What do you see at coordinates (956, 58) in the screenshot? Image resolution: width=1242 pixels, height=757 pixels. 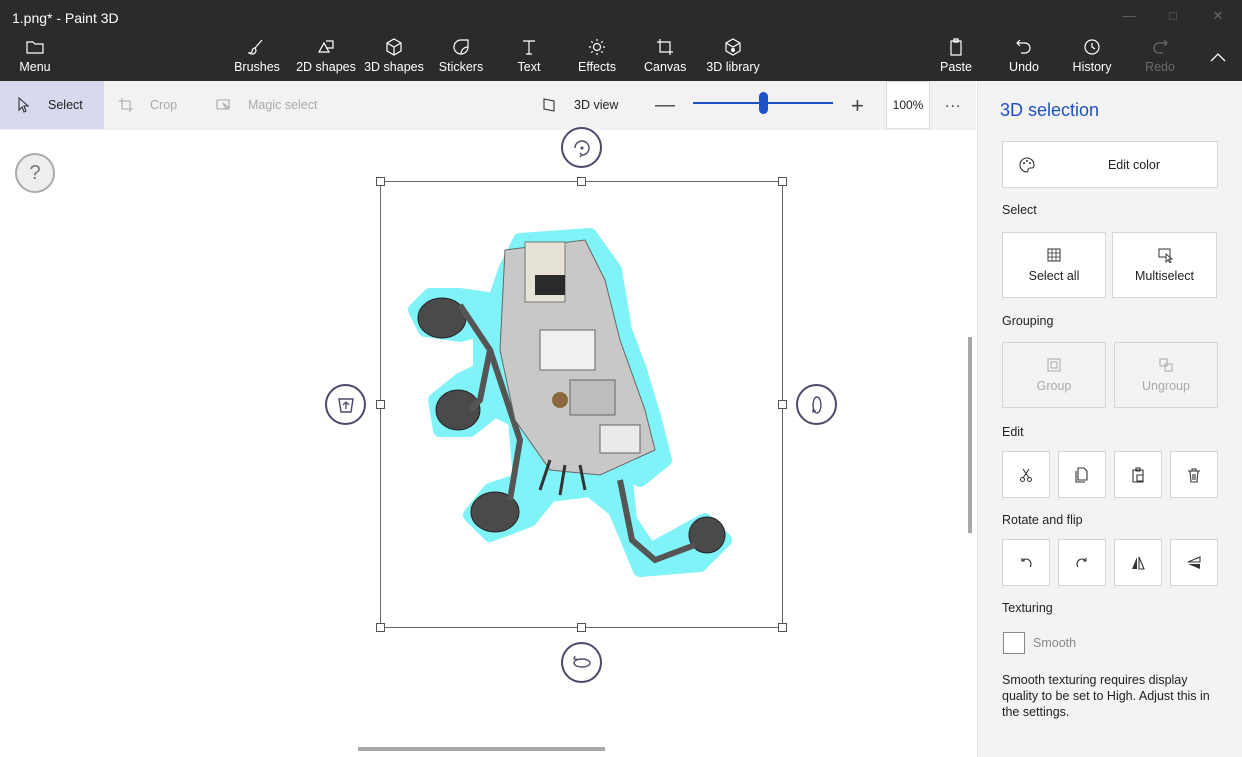 I see `paste-button: Paste` at bounding box center [956, 58].